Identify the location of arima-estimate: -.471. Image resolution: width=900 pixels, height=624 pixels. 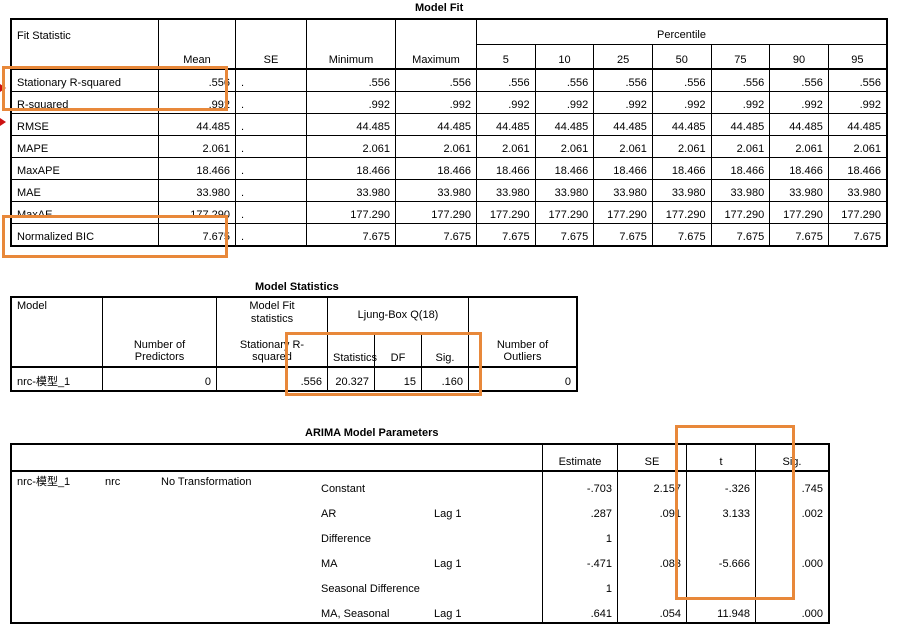
(580, 559).